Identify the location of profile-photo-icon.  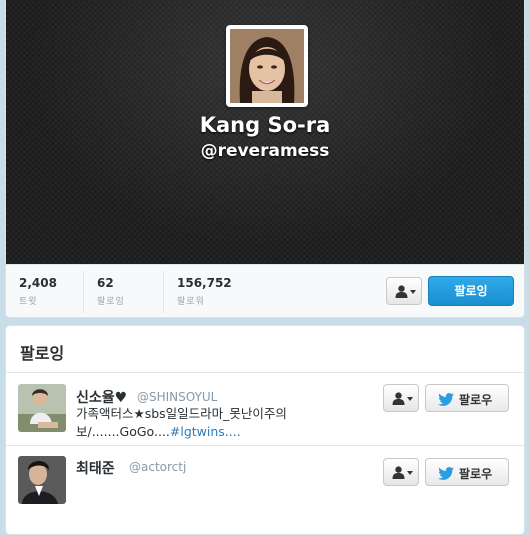
(267, 66).